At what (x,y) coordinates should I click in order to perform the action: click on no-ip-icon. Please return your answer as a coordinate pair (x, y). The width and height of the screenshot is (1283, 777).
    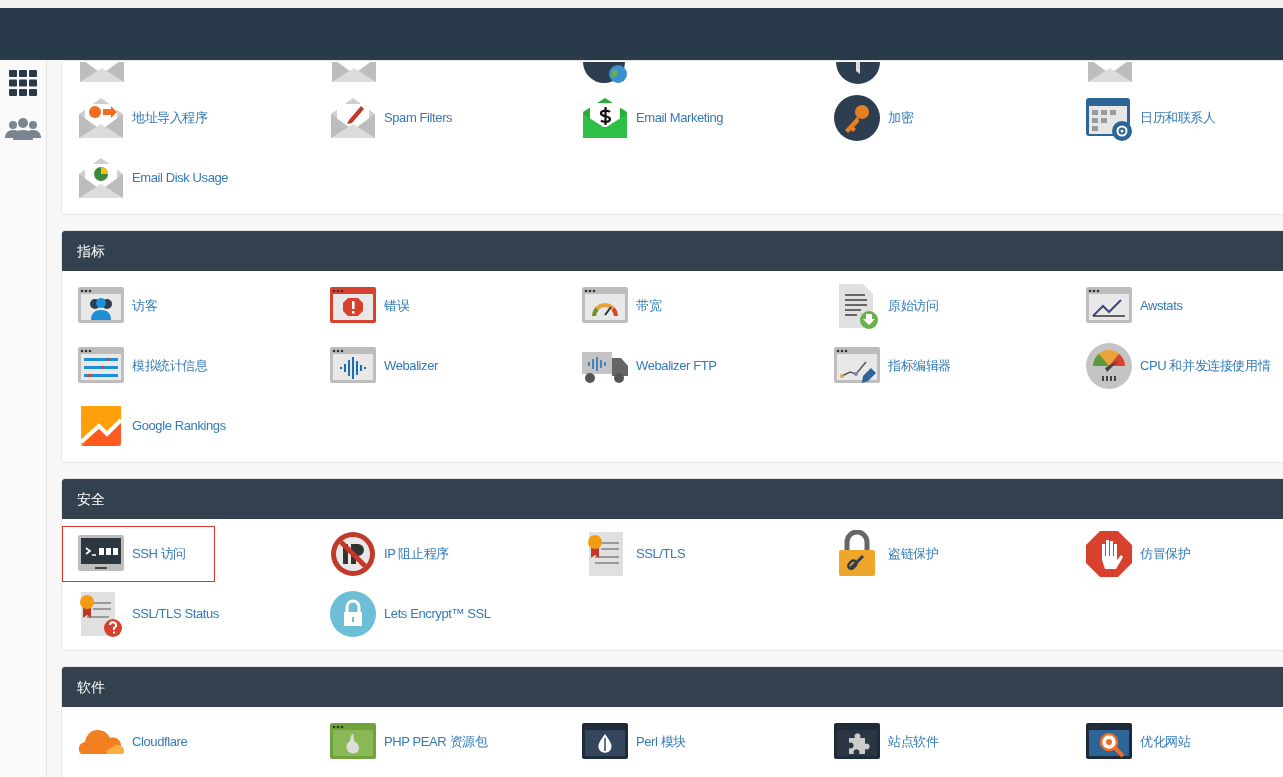
    Looking at the image, I should click on (353, 554).